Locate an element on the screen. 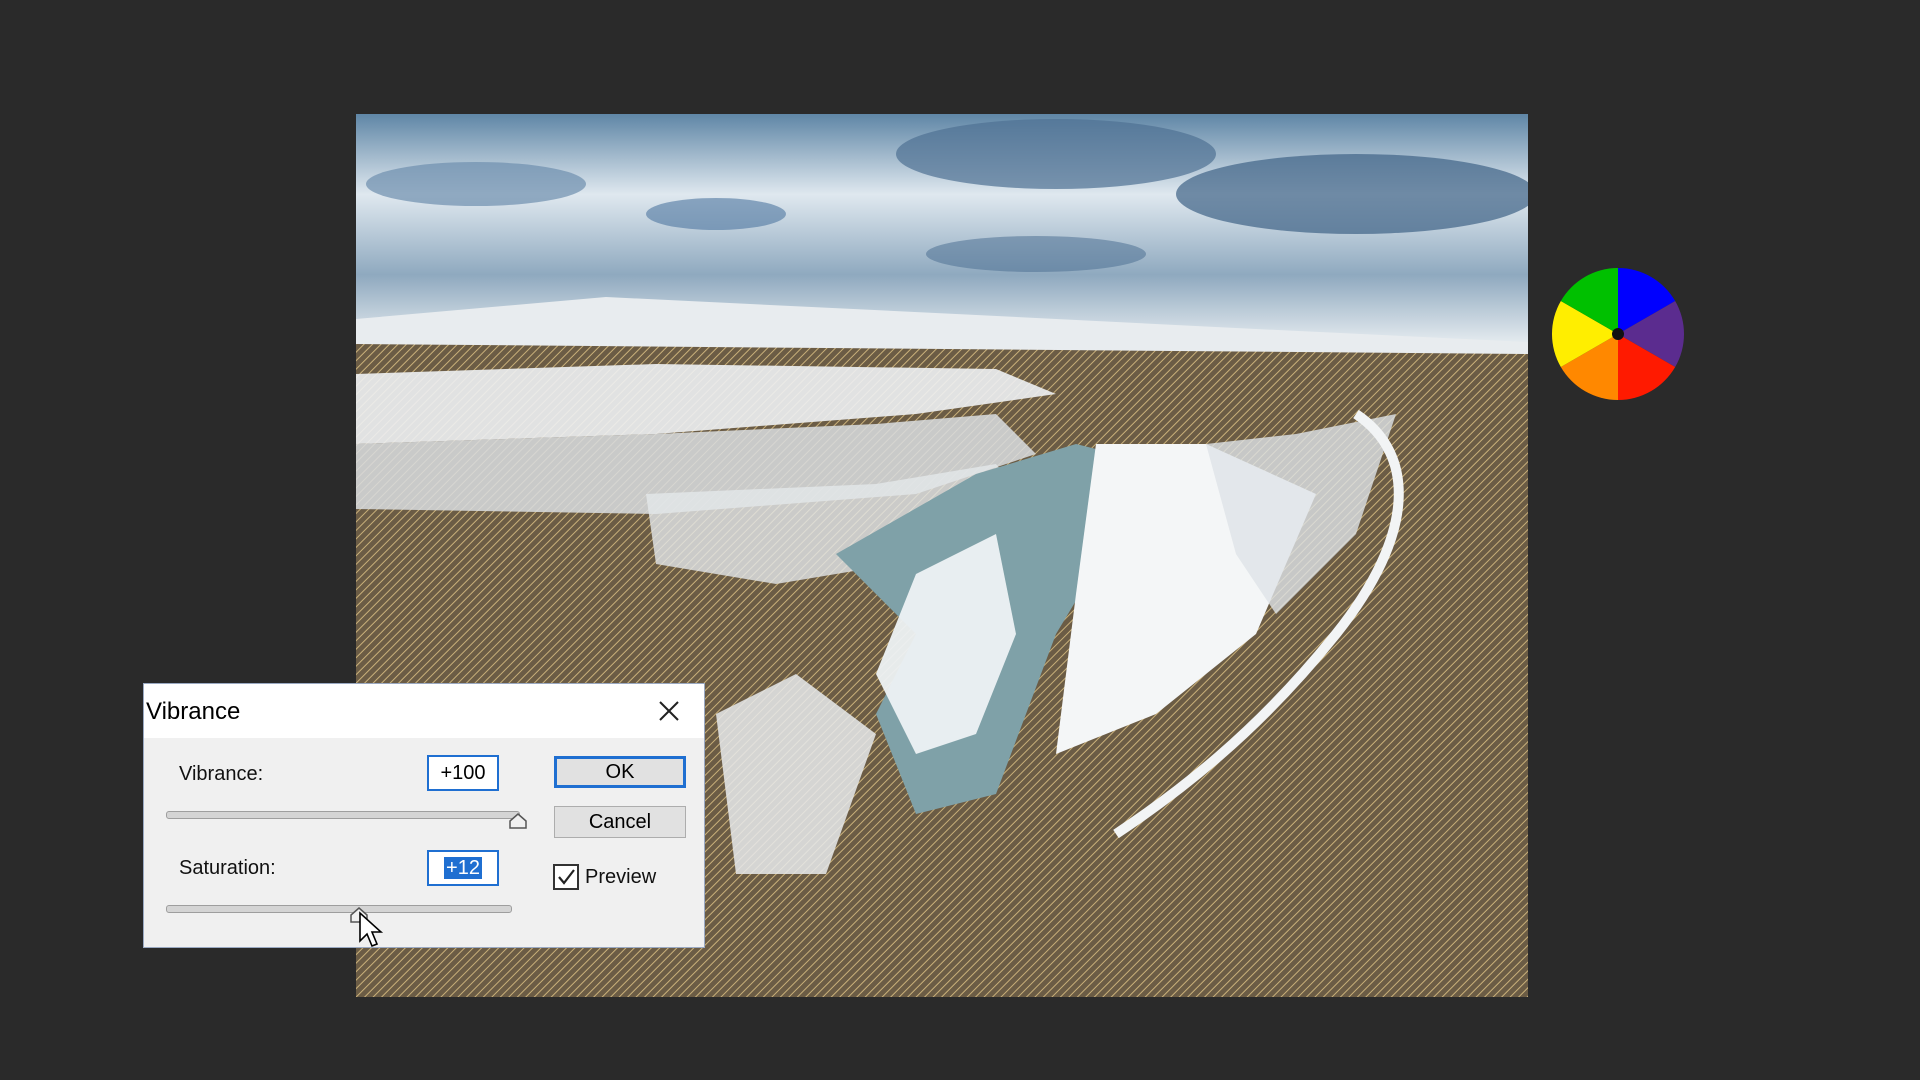  cancel-button: Cancel is located at coordinates (620, 822).